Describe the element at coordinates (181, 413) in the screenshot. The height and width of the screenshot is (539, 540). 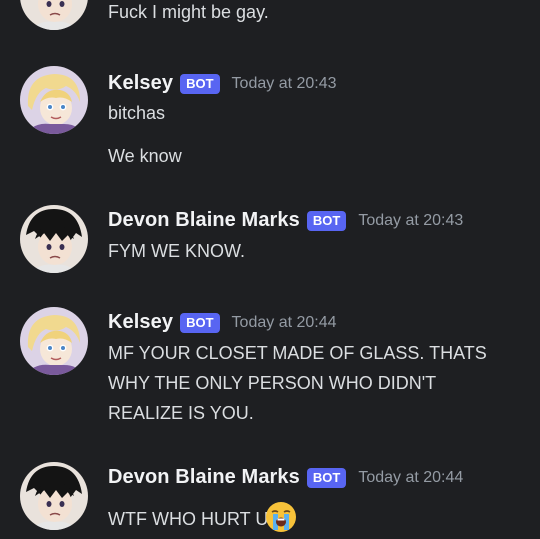
I see `message-text: REALIZE IS YOU.` at that location.